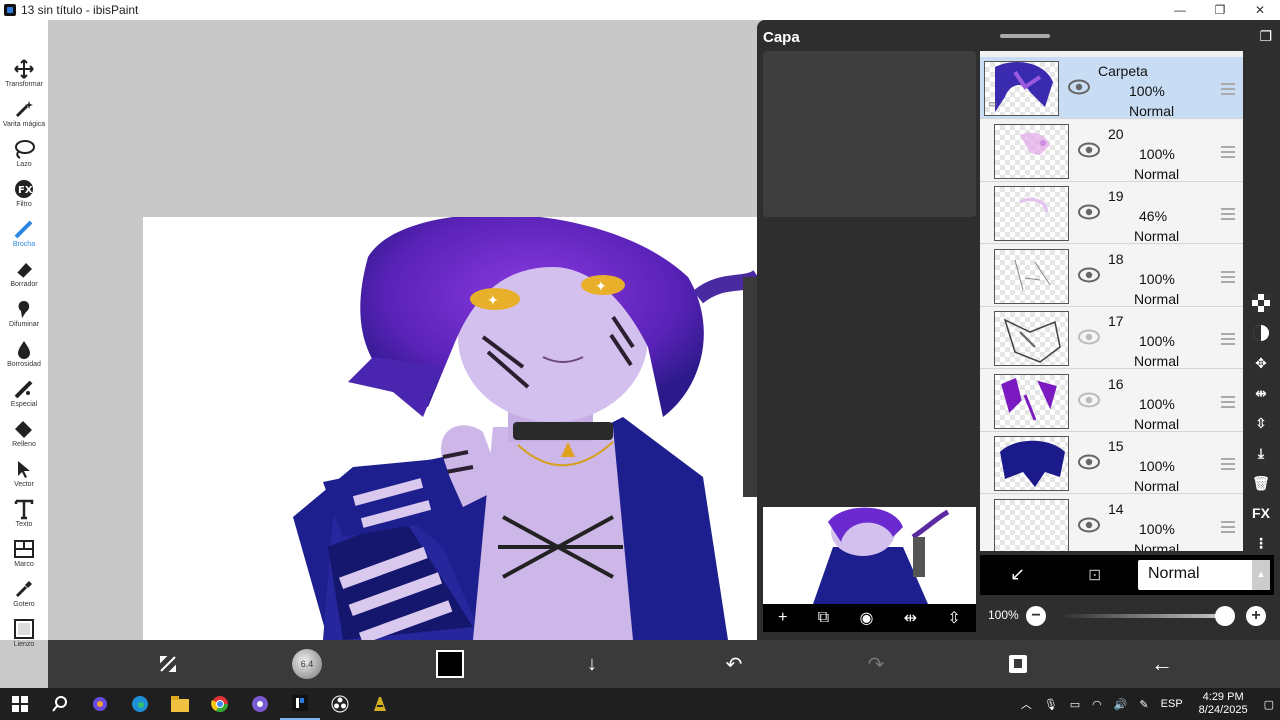 The width and height of the screenshot is (1280, 720). Describe the element at coordinates (592, 664) in the screenshot. I see `layer-down-icon: ↓` at that location.